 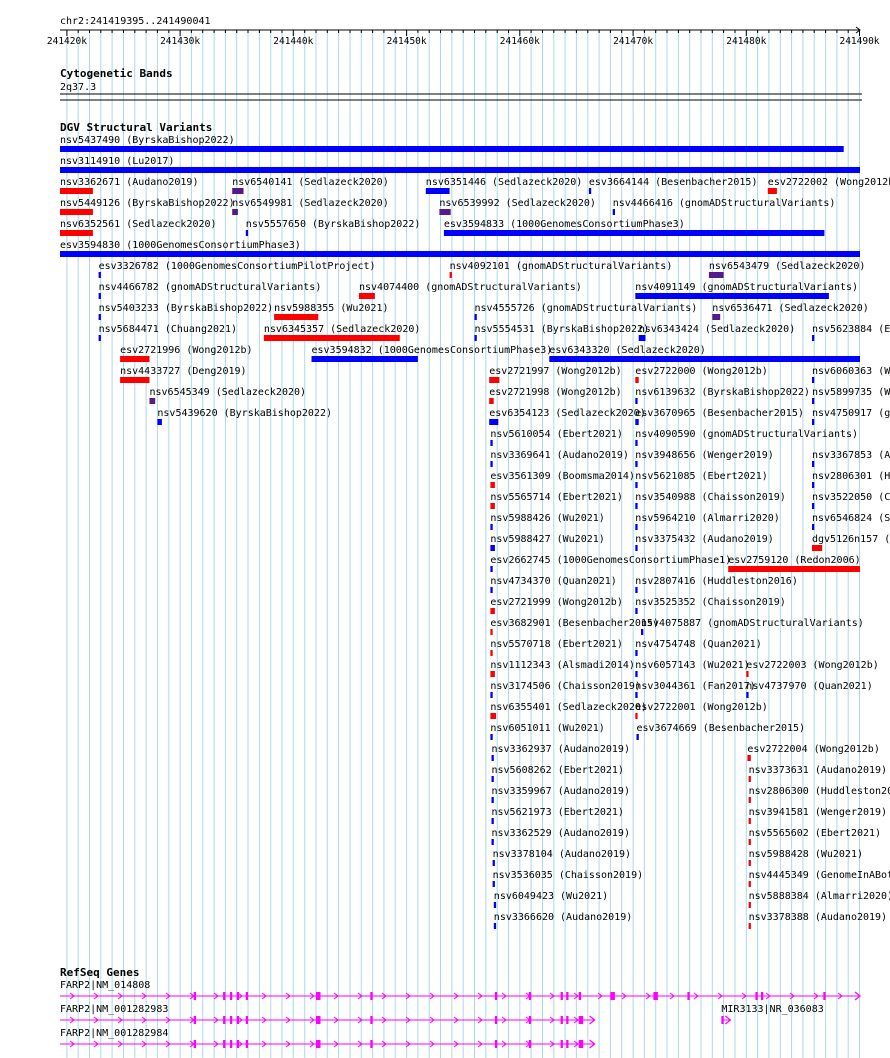 What do you see at coordinates (574, 626) in the screenshot?
I see `variant-feature: esv3682901 (Besenbacher2015)` at bounding box center [574, 626].